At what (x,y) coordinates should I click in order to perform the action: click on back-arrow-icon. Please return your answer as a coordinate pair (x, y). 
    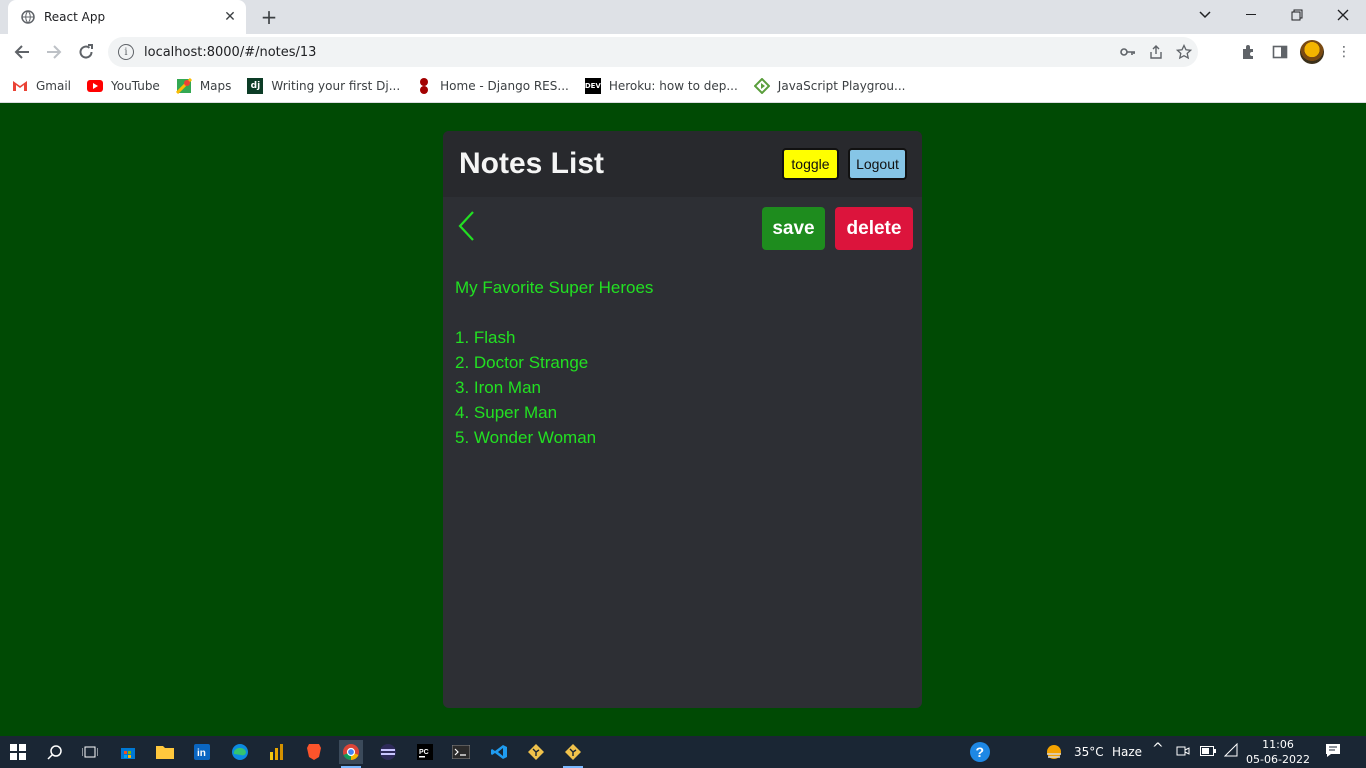
    Looking at the image, I should click on (468, 226).